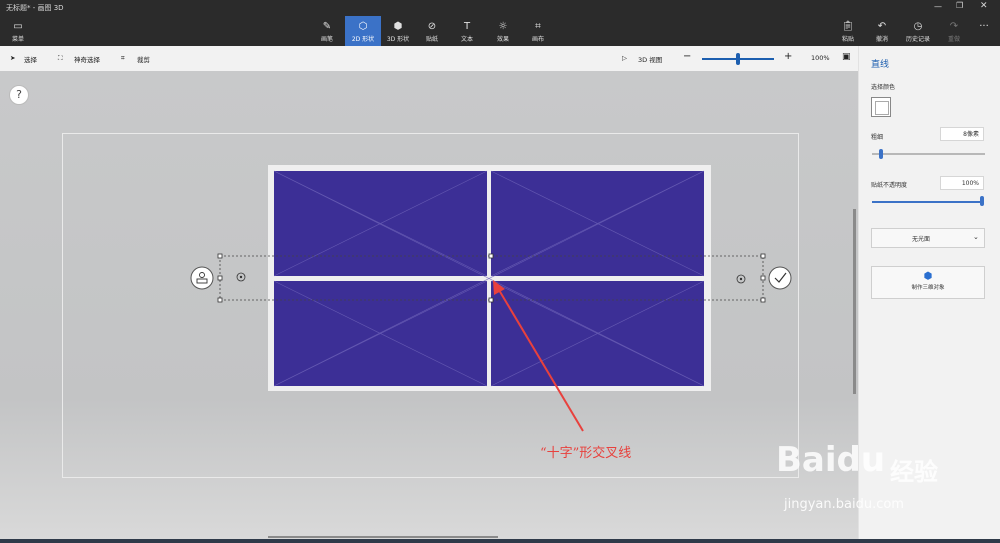  Describe the element at coordinates (788, 56) in the screenshot. I see `zoom-in-button: +` at that location.